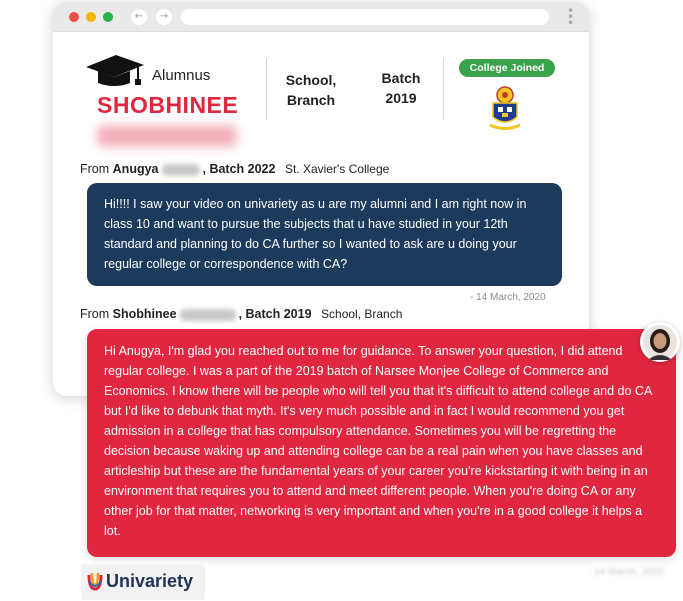 The image size is (683, 601). I want to click on address-bar, so click(365, 17).